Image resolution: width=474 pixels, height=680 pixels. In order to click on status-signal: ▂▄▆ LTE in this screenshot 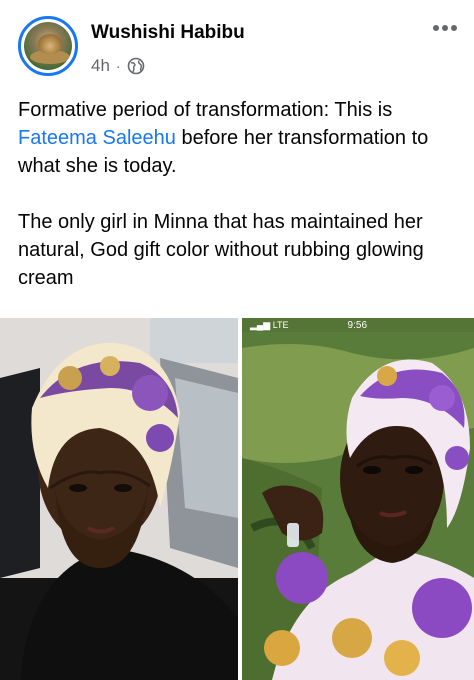, I will do `click(269, 324)`.